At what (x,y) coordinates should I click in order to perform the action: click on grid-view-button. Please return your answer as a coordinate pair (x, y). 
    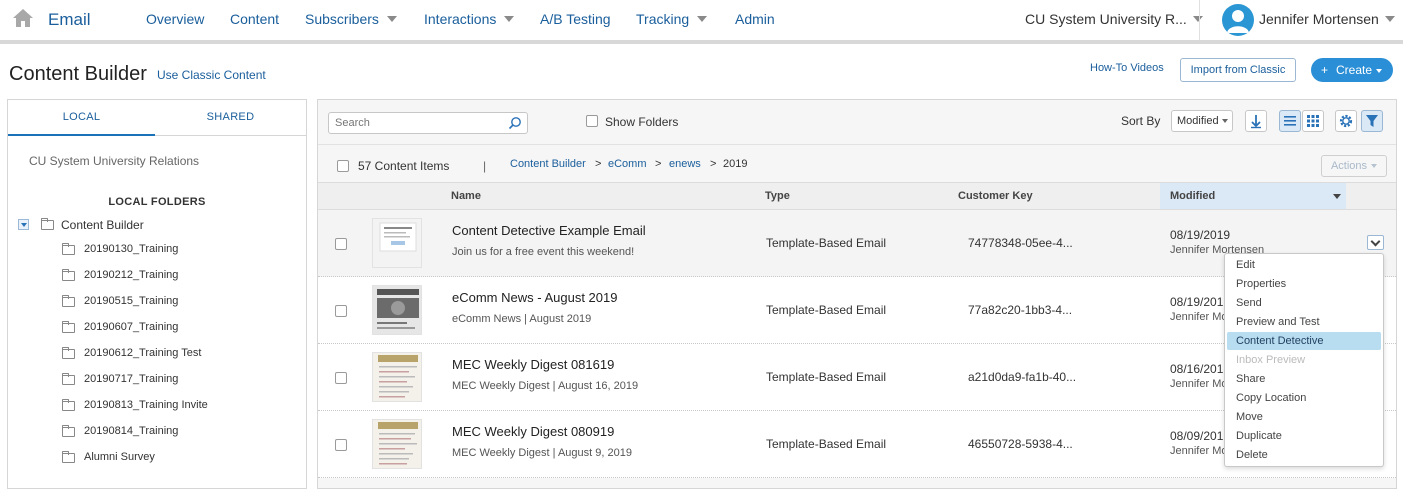
    Looking at the image, I should click on (1313, 121).